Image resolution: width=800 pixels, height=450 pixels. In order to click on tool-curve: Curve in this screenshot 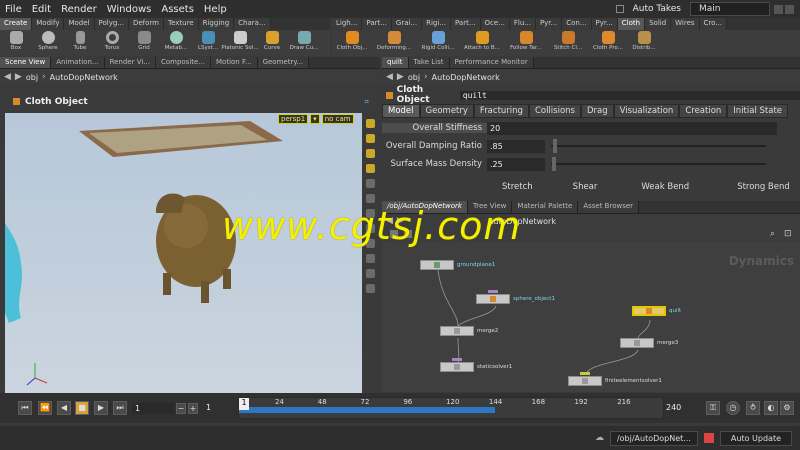, I will do `click(272, 41)`.